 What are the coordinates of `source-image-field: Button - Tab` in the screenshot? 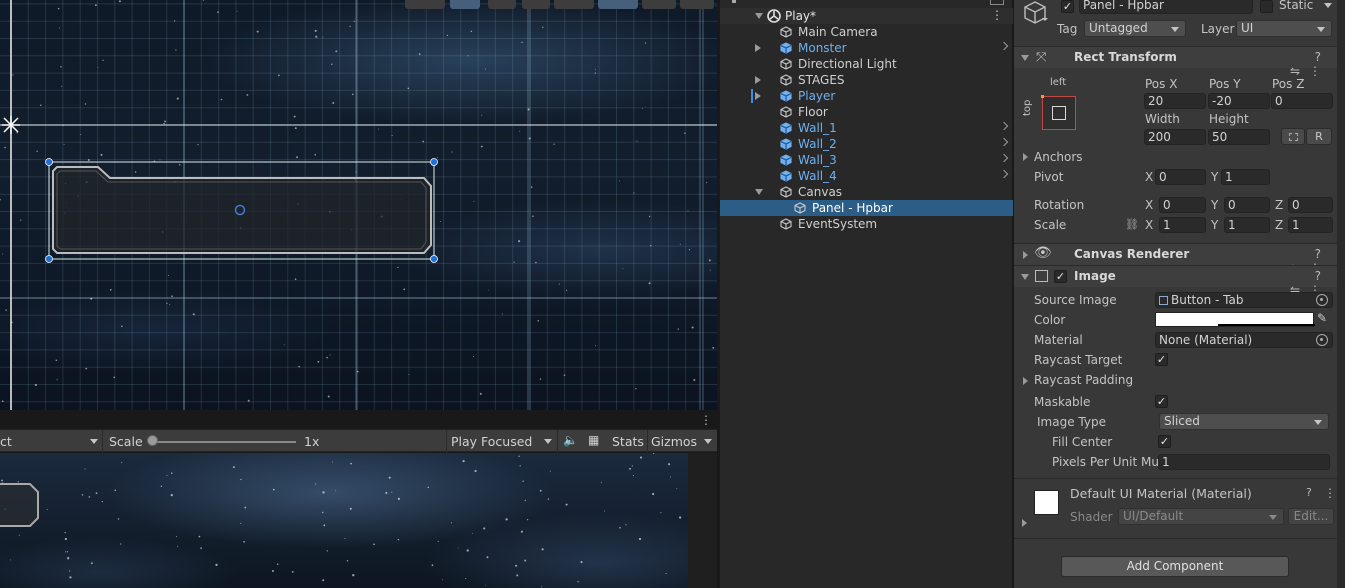 It's located at (1244, 300).